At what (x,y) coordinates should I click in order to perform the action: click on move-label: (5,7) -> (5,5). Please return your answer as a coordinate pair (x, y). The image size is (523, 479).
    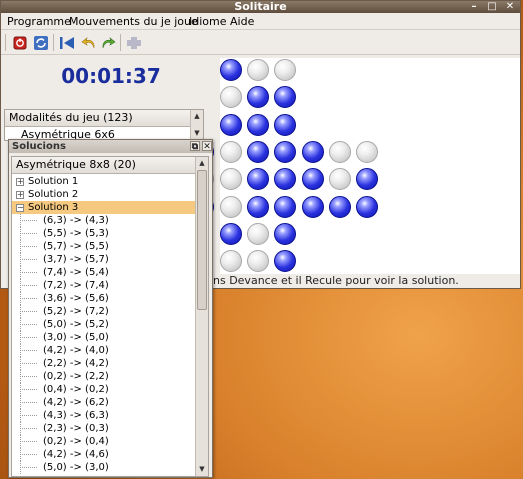
    Looking at the image, I should click on (76, 246).